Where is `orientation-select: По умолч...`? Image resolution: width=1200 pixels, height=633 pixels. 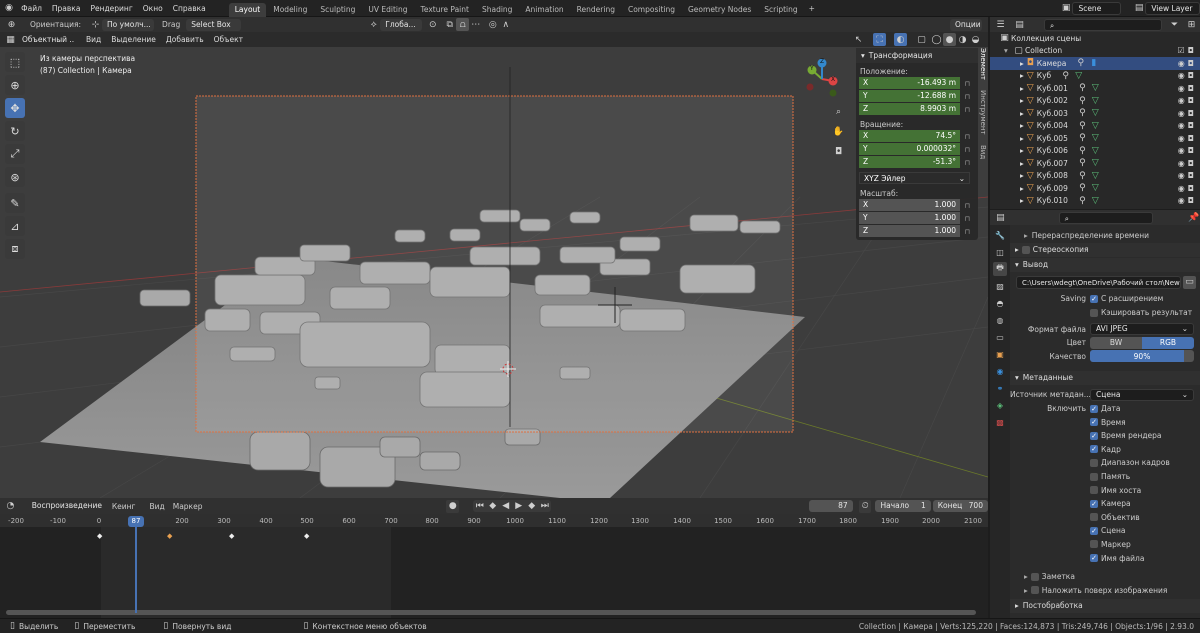 orientation-select: По умолч... is located at coordinates (128, 24).